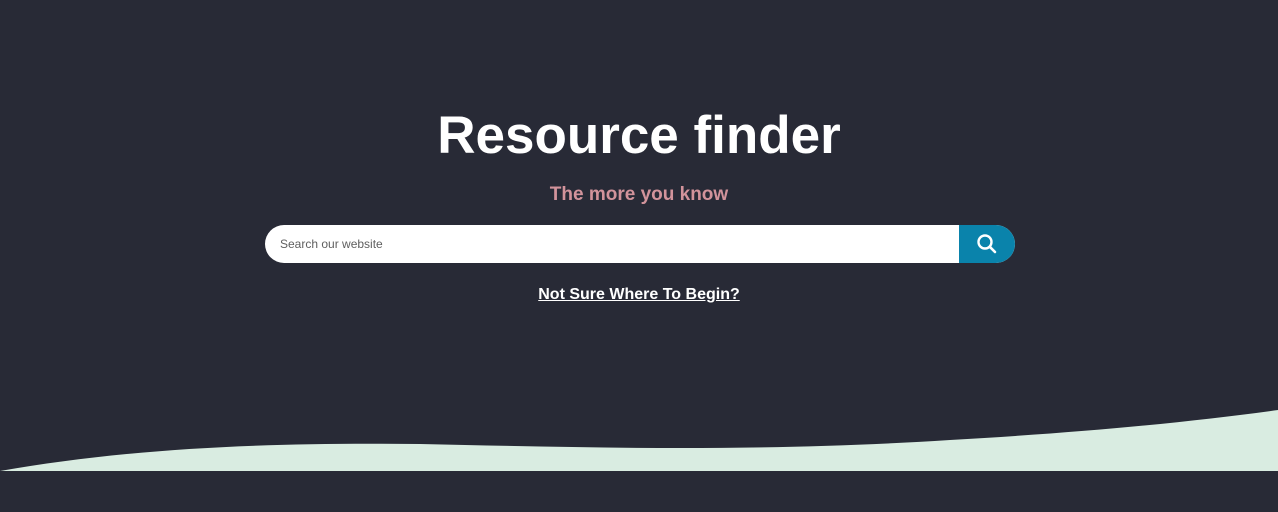 This screenshot has height=512, width=1278. I want to click on search-icon, so click(987, 244).